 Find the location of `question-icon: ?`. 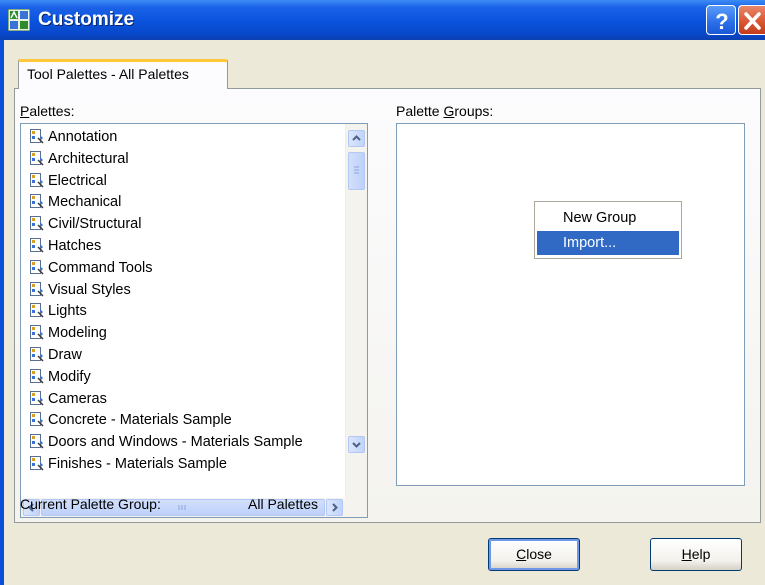

question-icon: ? is located at coordinates (721, 21).